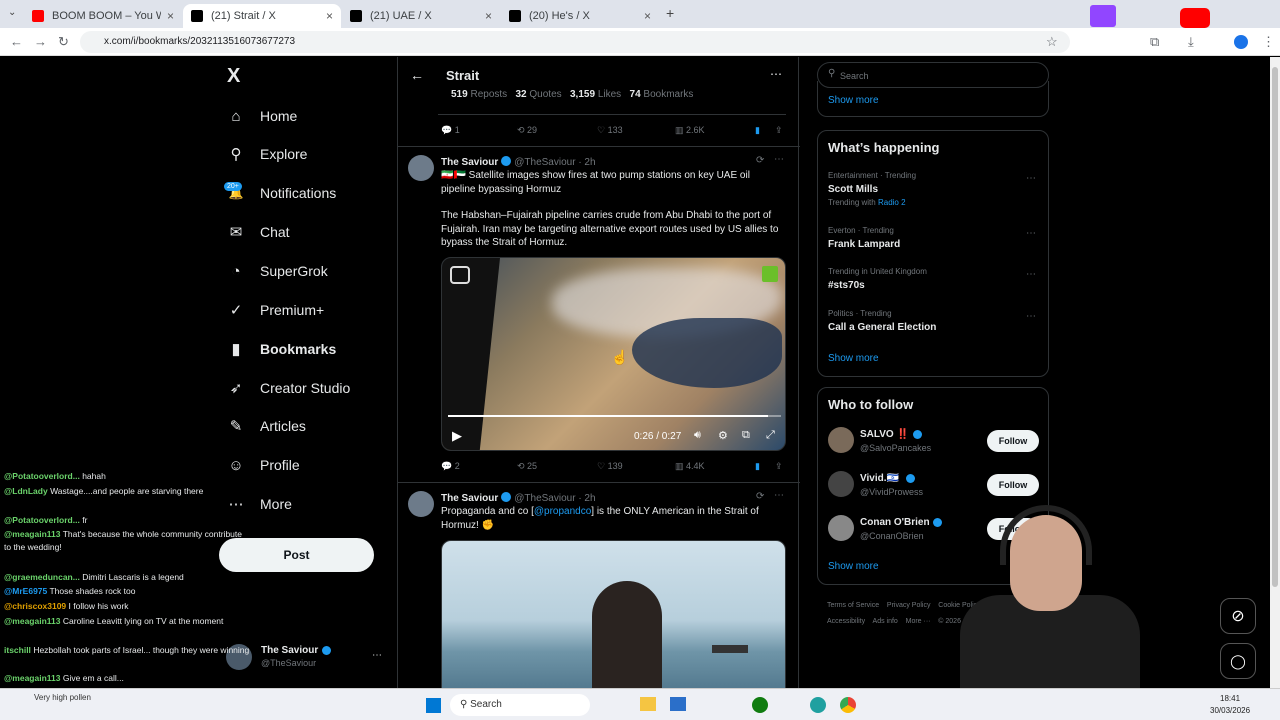 This screenshot has height=720, width=1280. Describe the element at coordinates (872, 175) in the screenshot. I see `trend-context: Entertainment · Trending` at that location.